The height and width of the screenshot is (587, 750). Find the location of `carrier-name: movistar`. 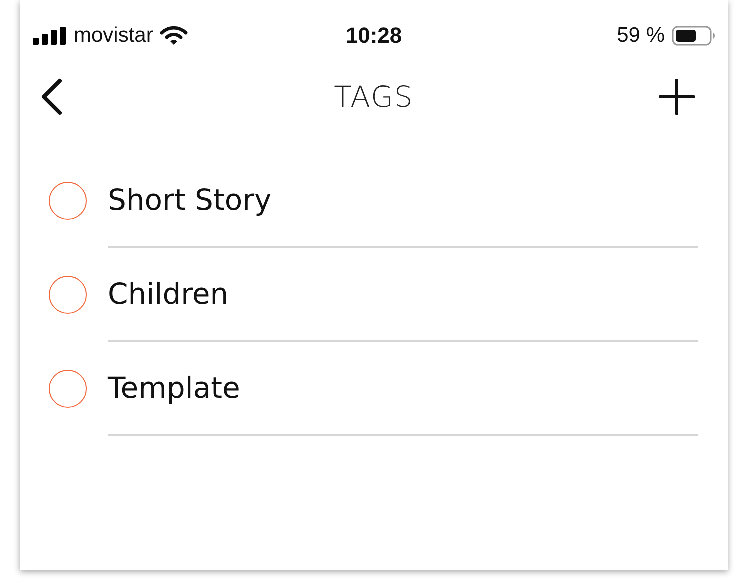

carrier-name: movistar is located at coordinates (114, 36).